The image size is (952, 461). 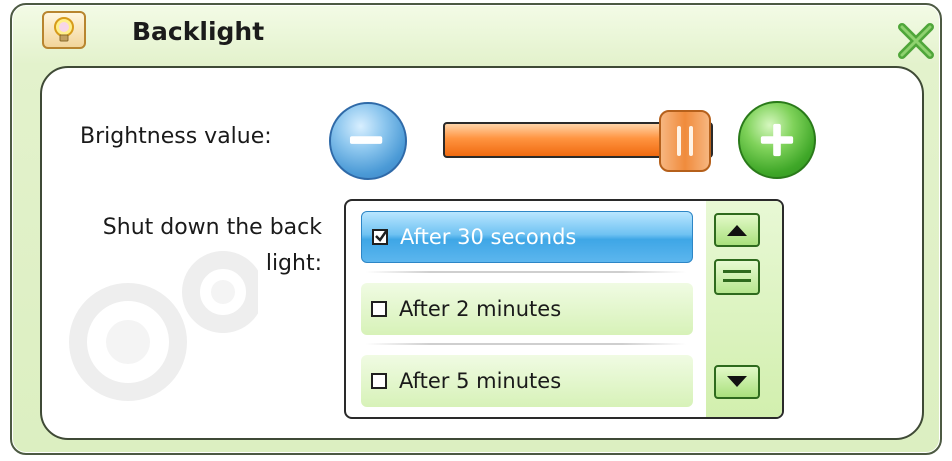 I want to click on option-2-minutes: After 2 minutes, so click(x=527, y=309).